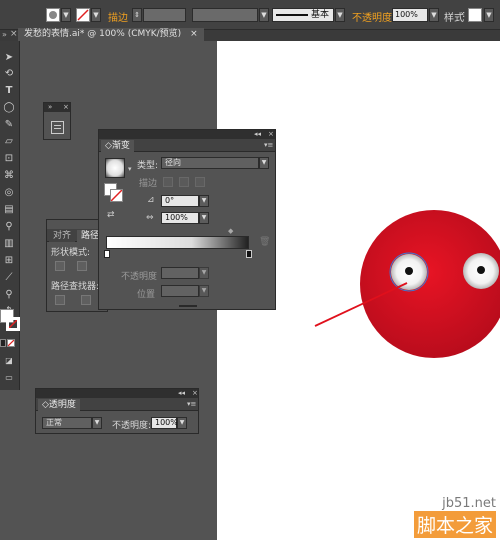 The image size is (500, 540). What do you see at coordinates (111, 215) in the screenshot?
I see `reverse-gradient-icon: ⇄` at bounding box center [111, 215].